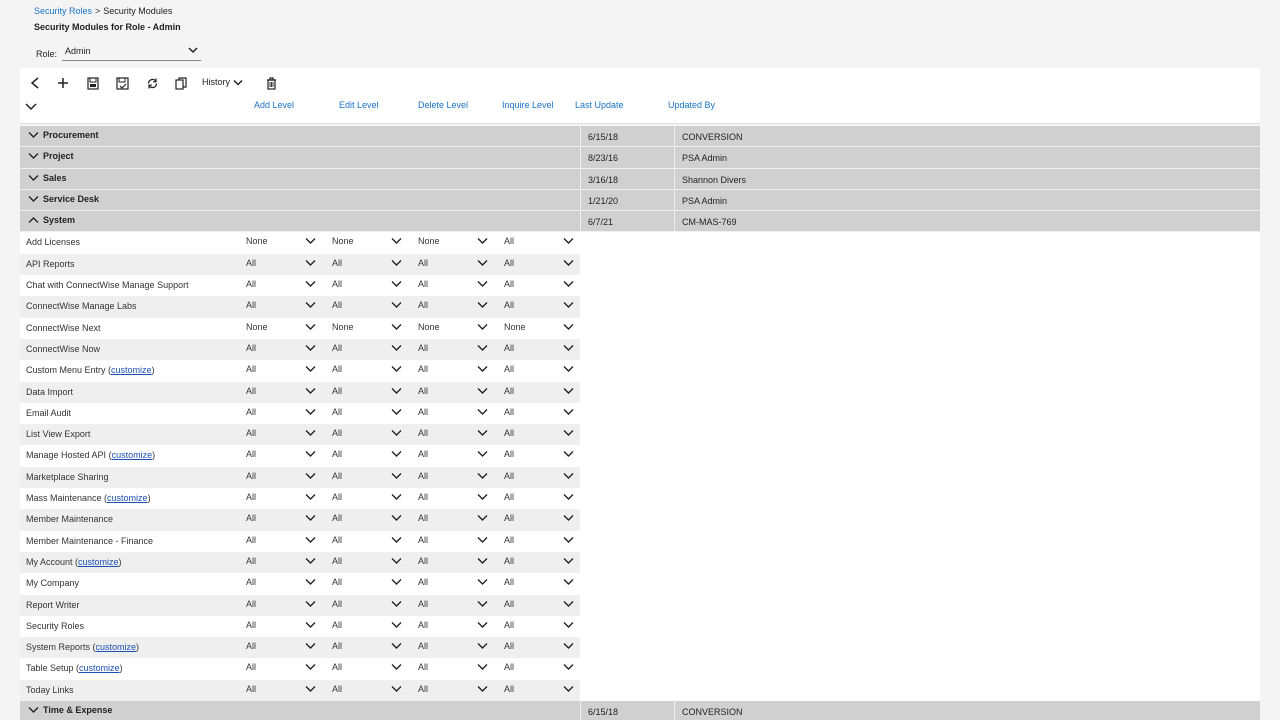 The width and height of the screenshot is (1280, 720). What do you see at coordinates (599, 105) in the screenshot?
I see `column-last-update: Last Update` at bounding box center [599, 105].